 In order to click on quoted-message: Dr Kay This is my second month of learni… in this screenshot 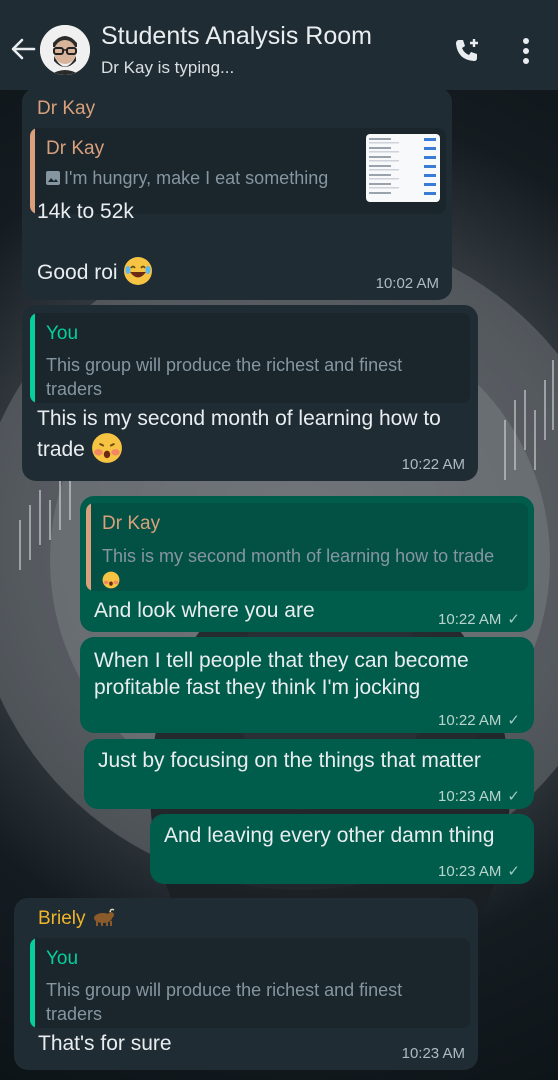, I will do `click(307, 547)`.